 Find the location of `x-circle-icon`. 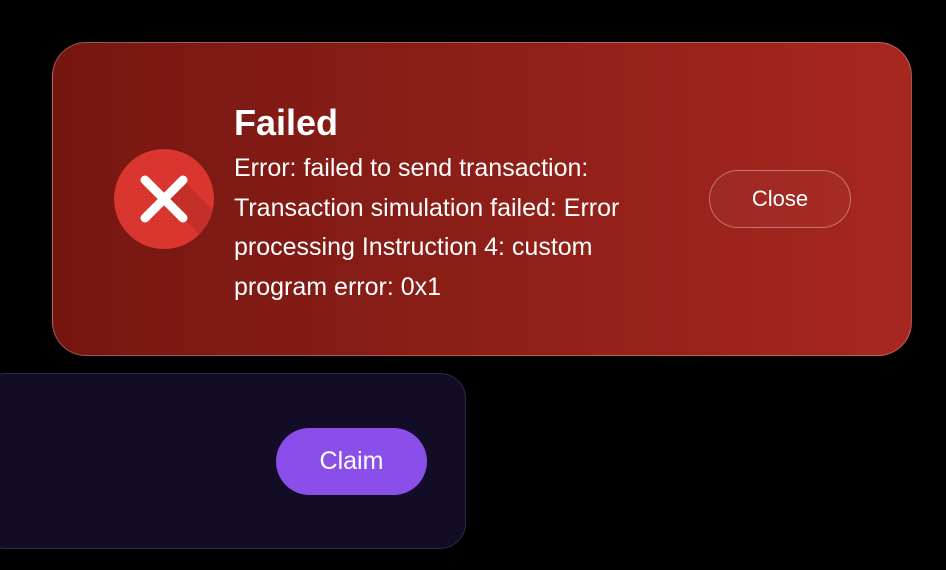

x-circle-icon is located at coordinates (164, 199).